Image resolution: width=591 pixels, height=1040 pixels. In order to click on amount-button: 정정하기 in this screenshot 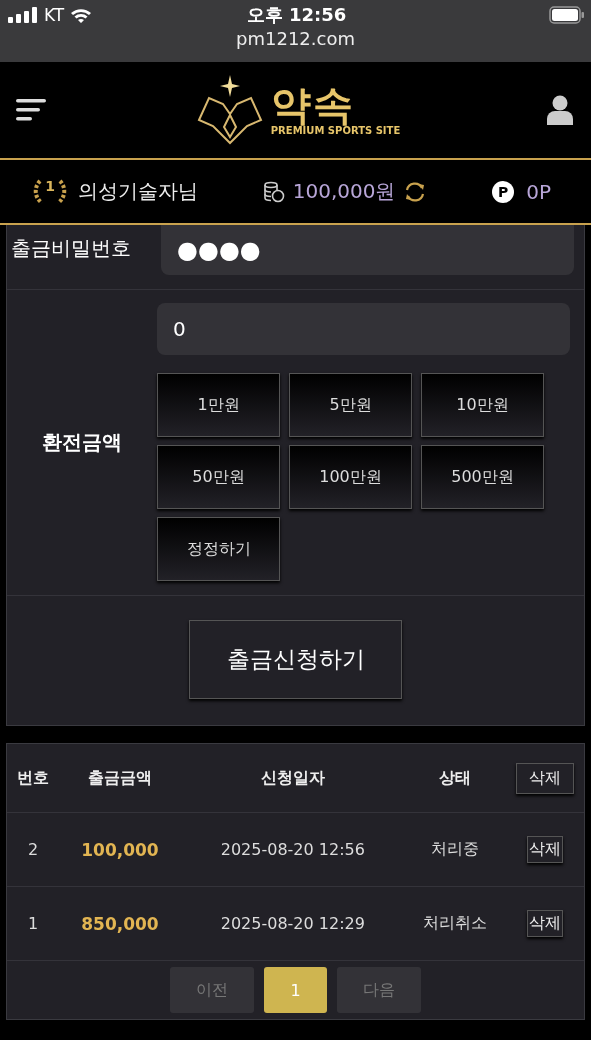, I will do `click(218, 549)`.